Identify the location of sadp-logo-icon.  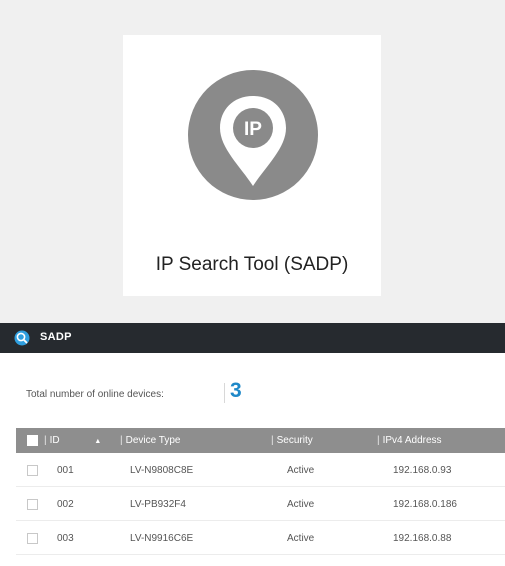
(22, 338).